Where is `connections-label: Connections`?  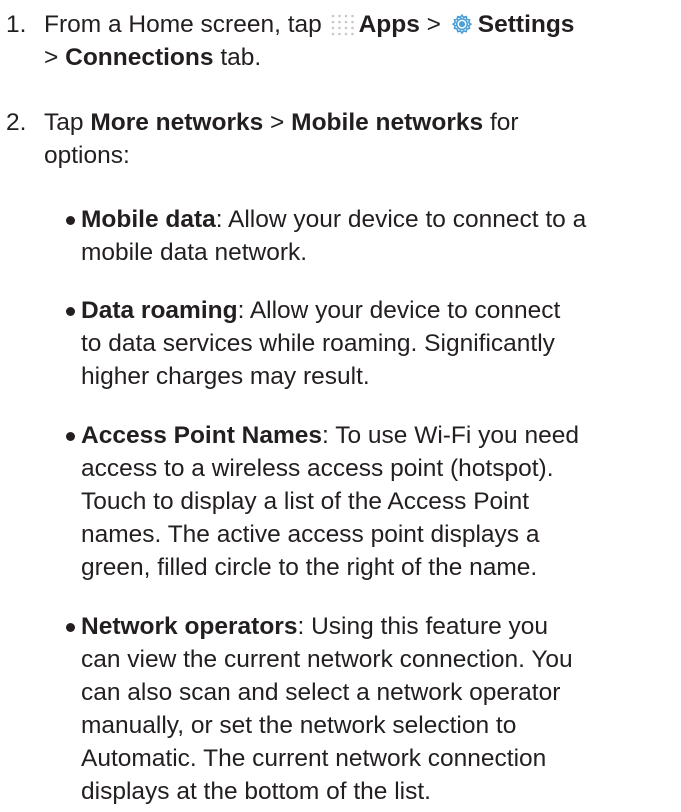 connections-label: Connections is located at coordinates (139, 57).